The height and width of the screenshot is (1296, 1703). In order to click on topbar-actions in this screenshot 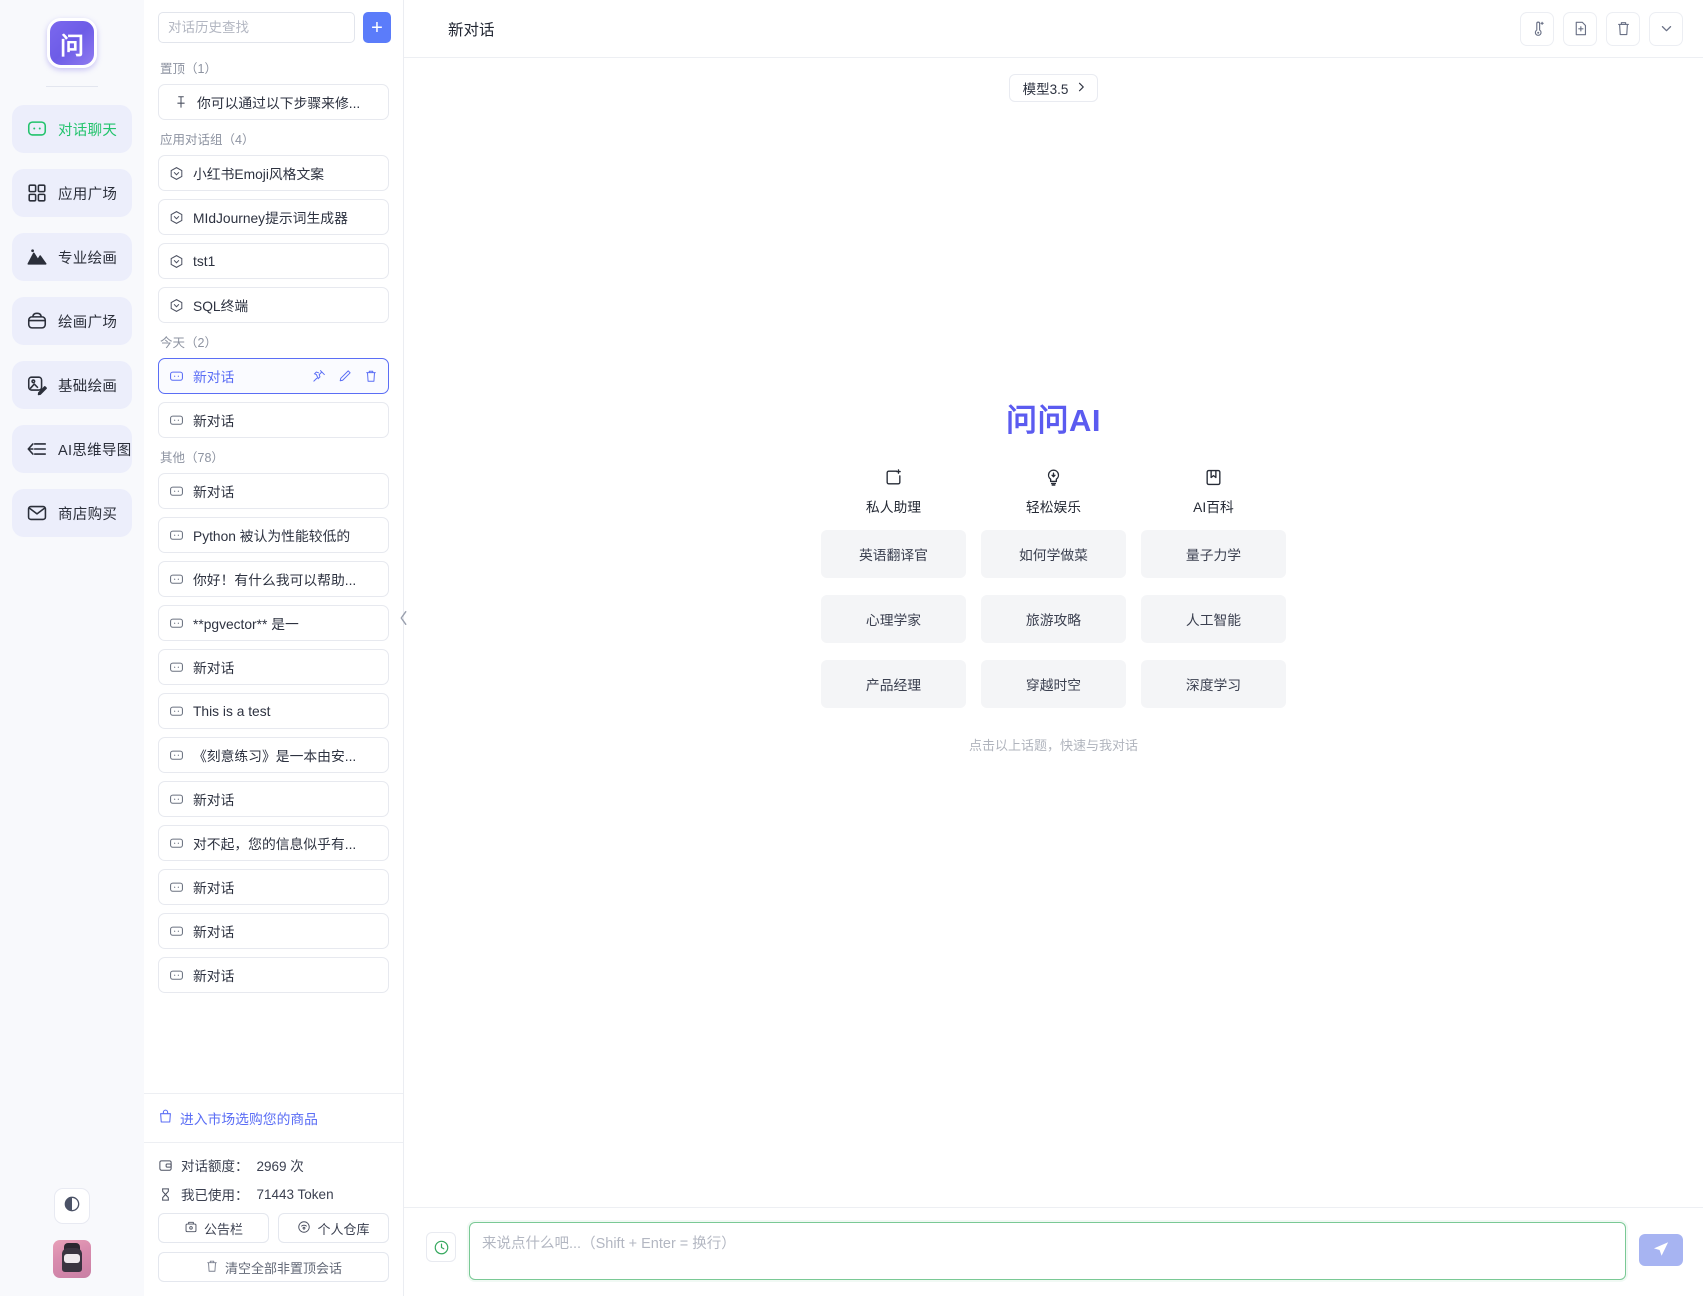, I will do `click(1601, 28)`.